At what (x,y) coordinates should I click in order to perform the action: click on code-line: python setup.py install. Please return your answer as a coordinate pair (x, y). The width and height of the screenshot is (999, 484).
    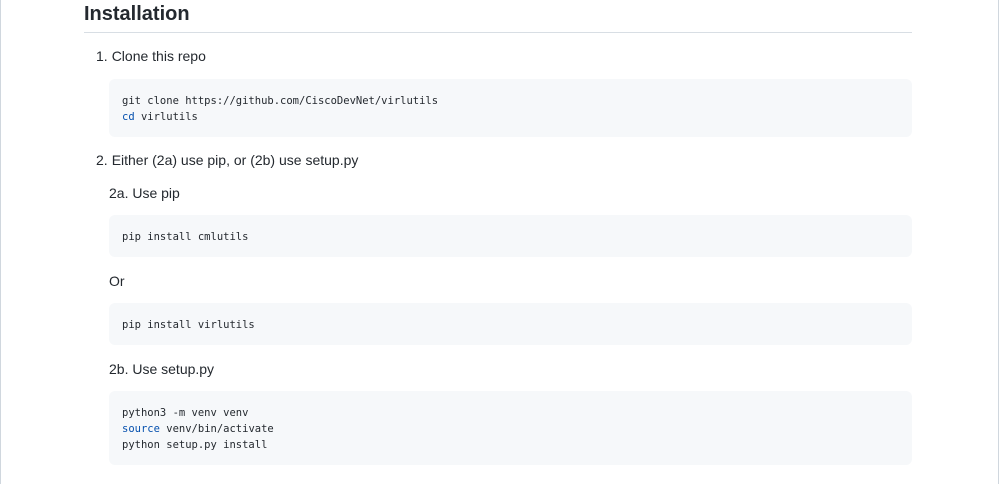
    Looking at the image, I should click on (195, 445).